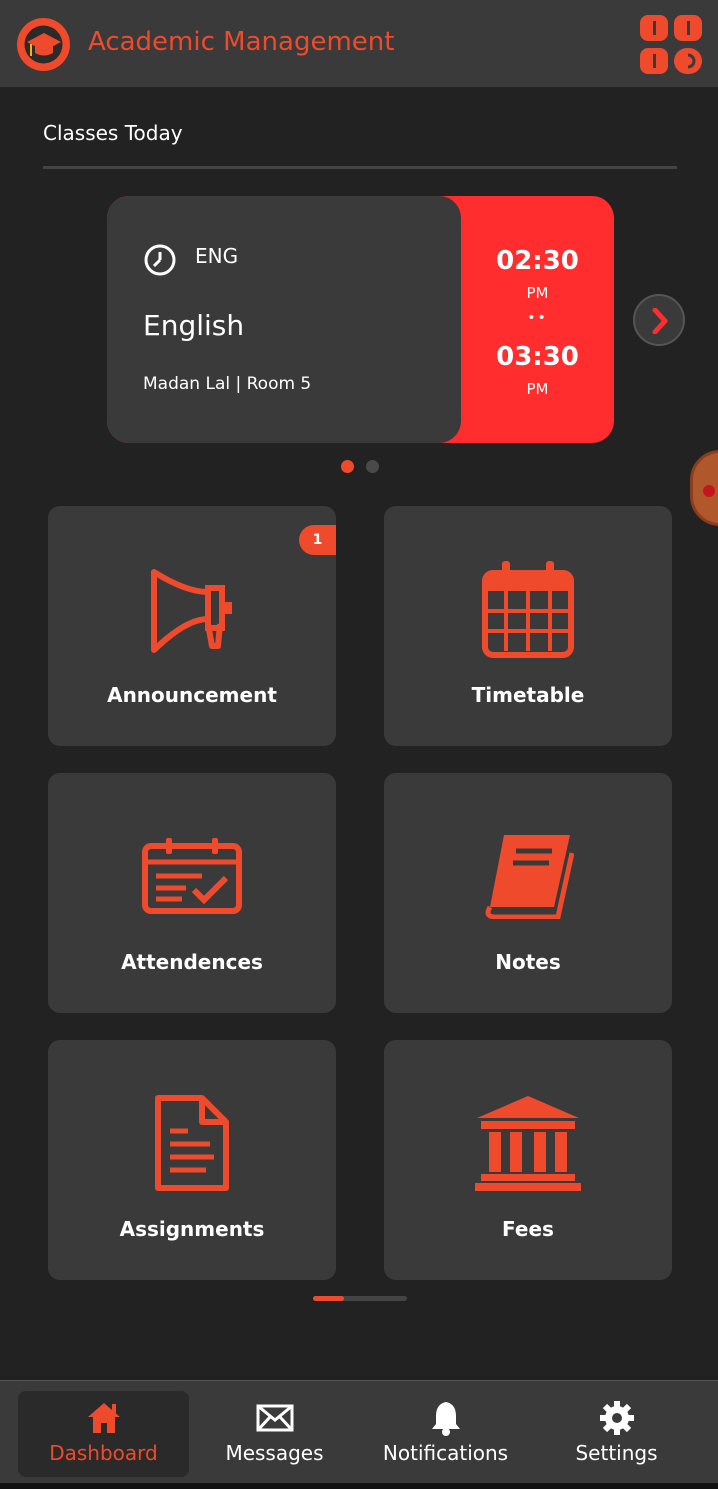 The width and height of the screenshot is (718, 1489). What do you see at coordinates (672, 45) in the screenshot?
I see `grid-menu-icon` at bounding box center [672, 45].